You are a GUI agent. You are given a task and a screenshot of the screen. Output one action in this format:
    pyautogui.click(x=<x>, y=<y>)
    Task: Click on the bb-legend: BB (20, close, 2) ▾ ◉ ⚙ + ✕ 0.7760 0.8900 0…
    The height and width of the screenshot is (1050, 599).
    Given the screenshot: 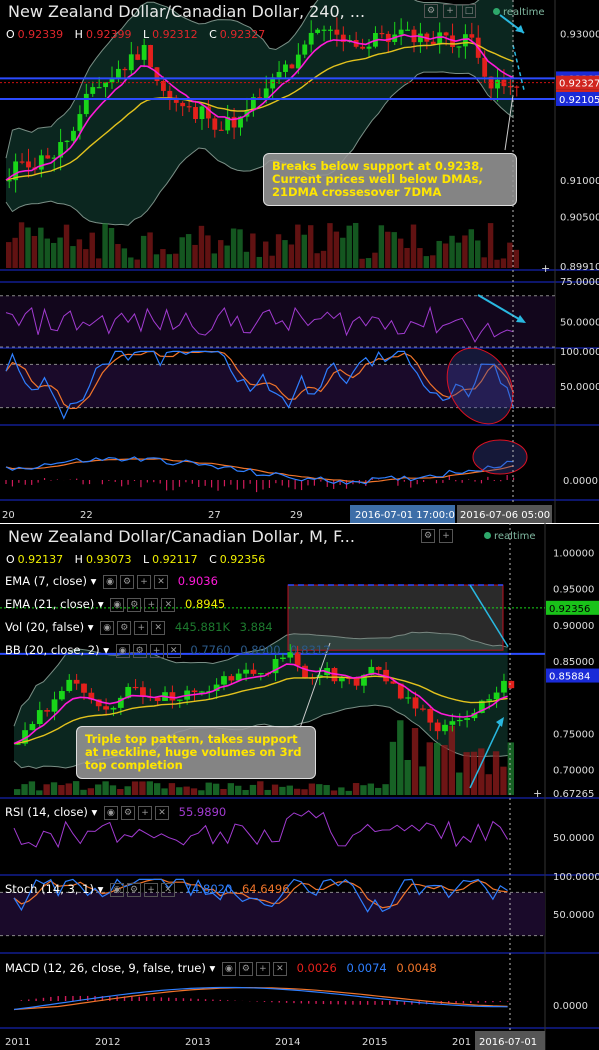 What is the action you would take?
    pyautogui.click(x=167, y=650)
    